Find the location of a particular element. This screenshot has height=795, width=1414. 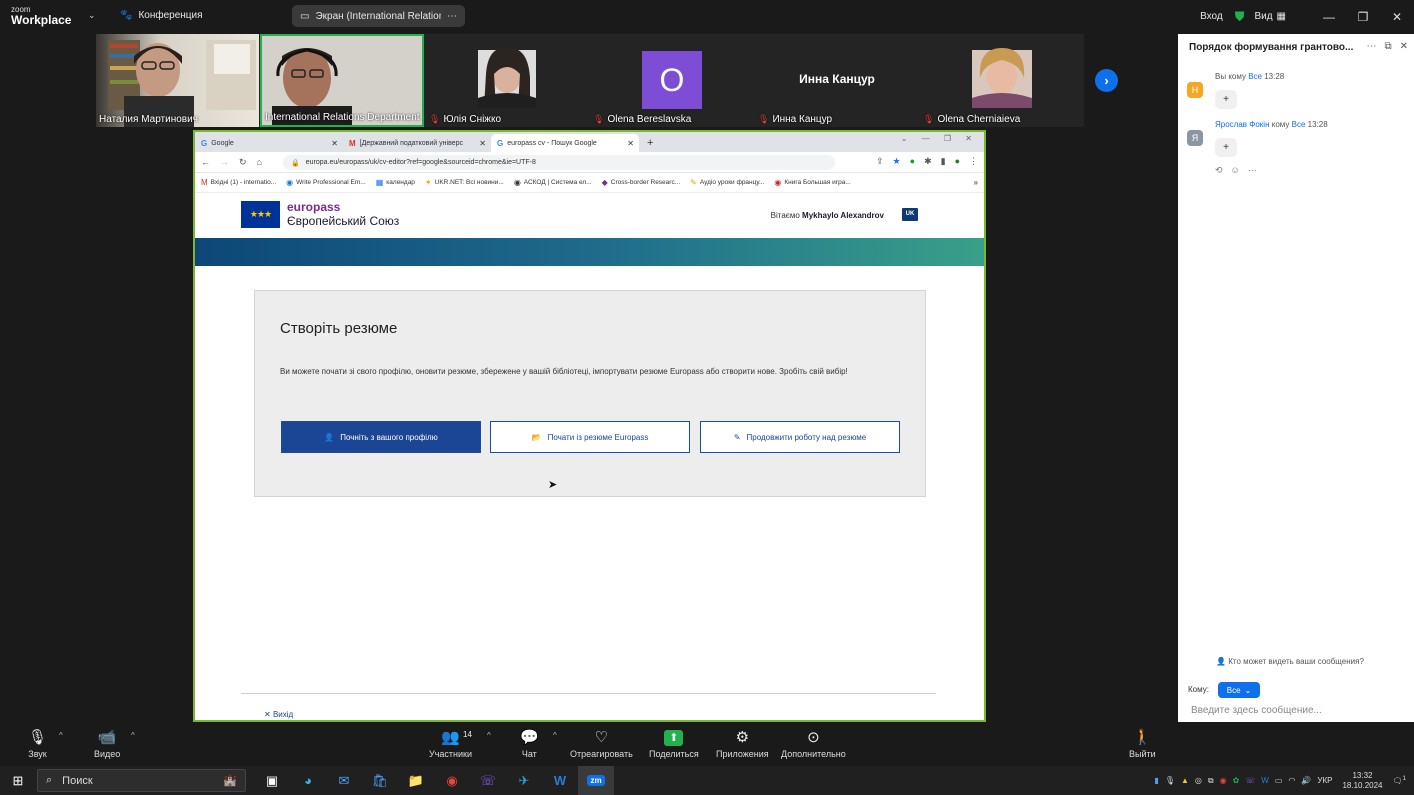

edge-icon: ◕ is located at coordinates (308, 780).